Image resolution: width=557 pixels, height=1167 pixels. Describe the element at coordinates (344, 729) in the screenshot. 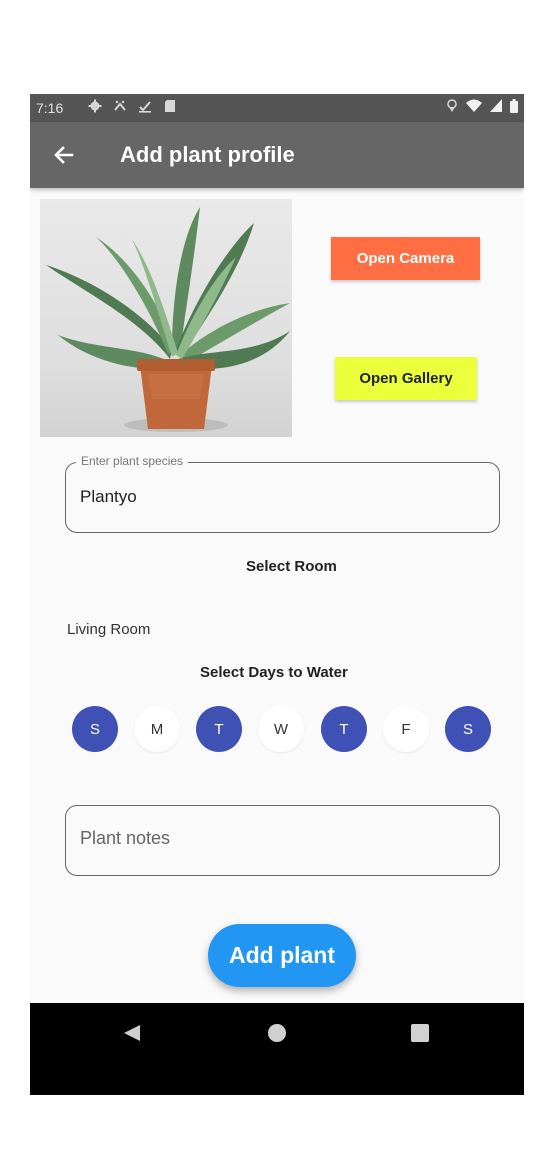

I see `day-toggle-thursday: T` at that location.